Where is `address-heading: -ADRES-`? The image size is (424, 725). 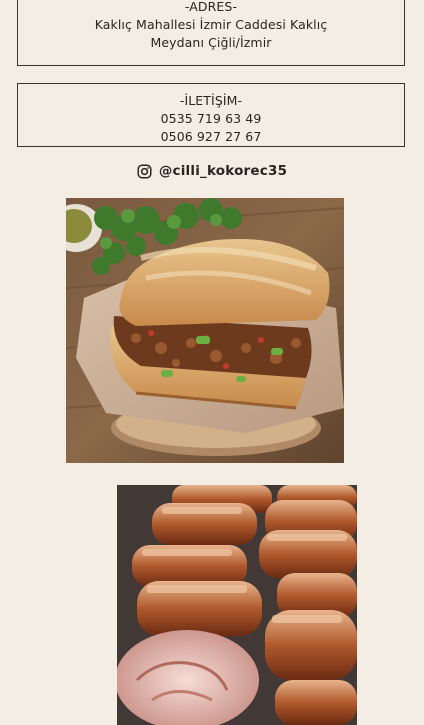 address-heading: -ADRES- is located at coordinates (211, 7).